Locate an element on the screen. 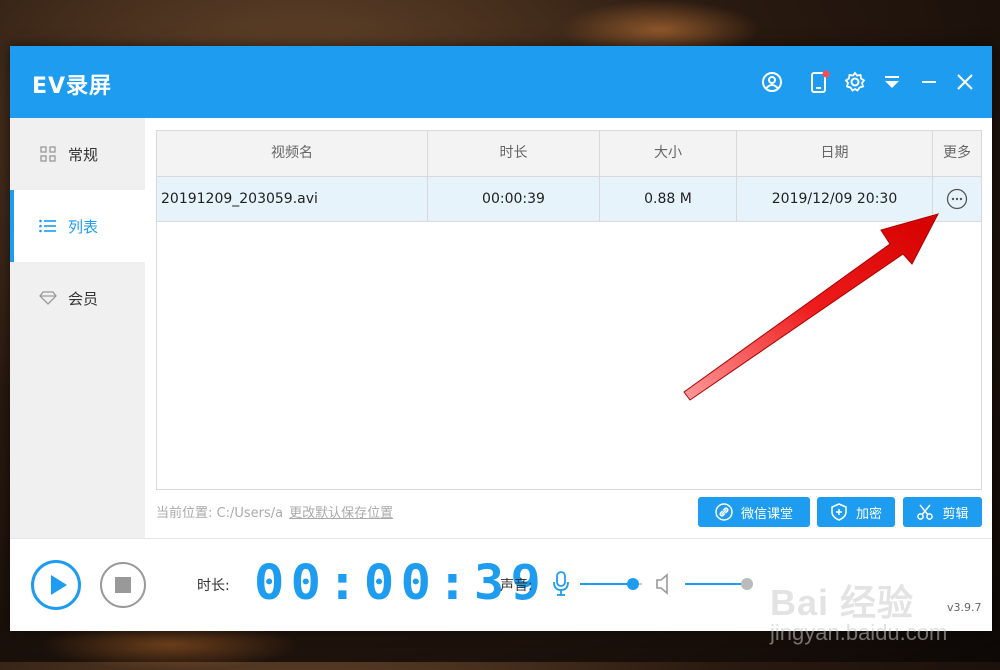  sidebar-item-list: 列表 is located at coordinates (77, 226).